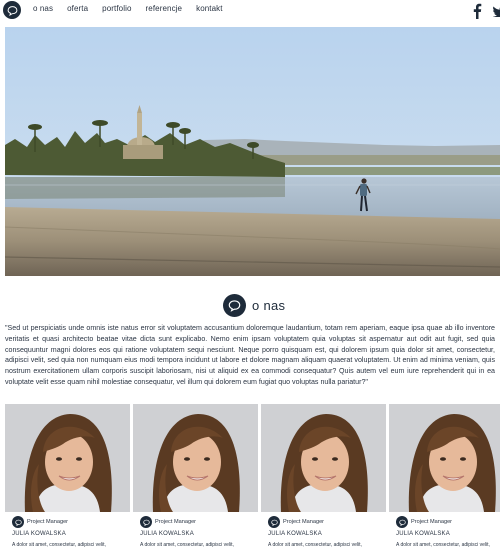  Describe the element at coordinates (116, 8) in the screenshot. I see `menu-item-portfolio: portfolio` at that location.